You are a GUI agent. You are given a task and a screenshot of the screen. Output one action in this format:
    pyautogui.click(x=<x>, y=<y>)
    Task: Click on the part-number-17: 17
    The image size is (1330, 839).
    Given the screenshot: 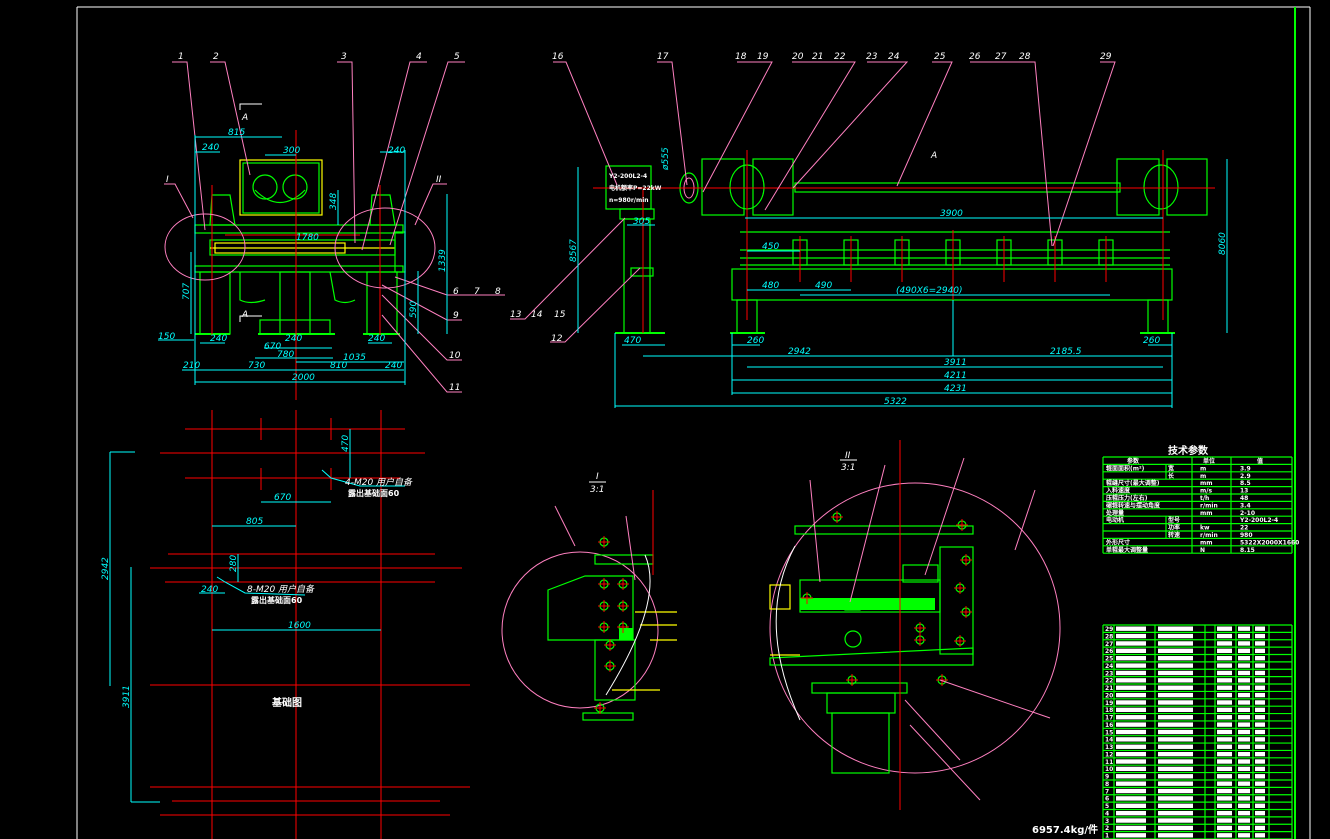 What is the action you would take?
    pyautogui.click(x=663, y=57)
    